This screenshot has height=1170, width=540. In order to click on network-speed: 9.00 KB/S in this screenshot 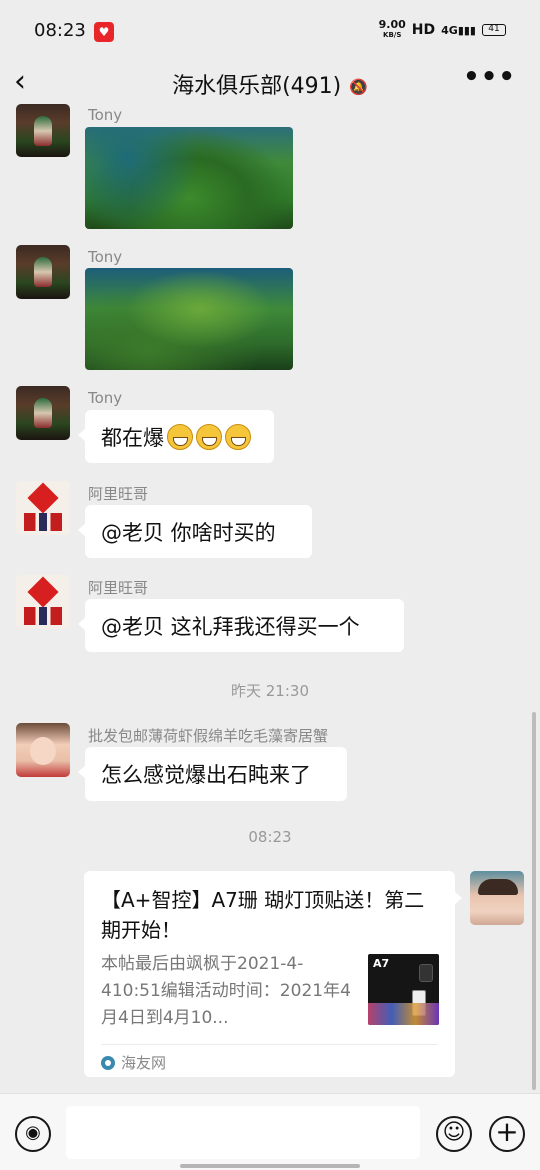, I will do `click(392, 29)`.